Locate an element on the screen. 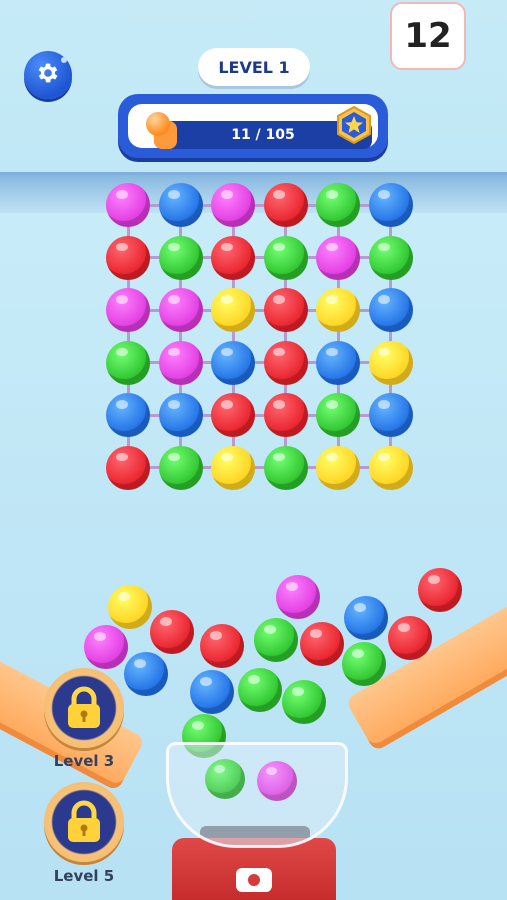 The image size is (507, 900). level-label: LEVEL 1 is located at coordinates (254, 67).